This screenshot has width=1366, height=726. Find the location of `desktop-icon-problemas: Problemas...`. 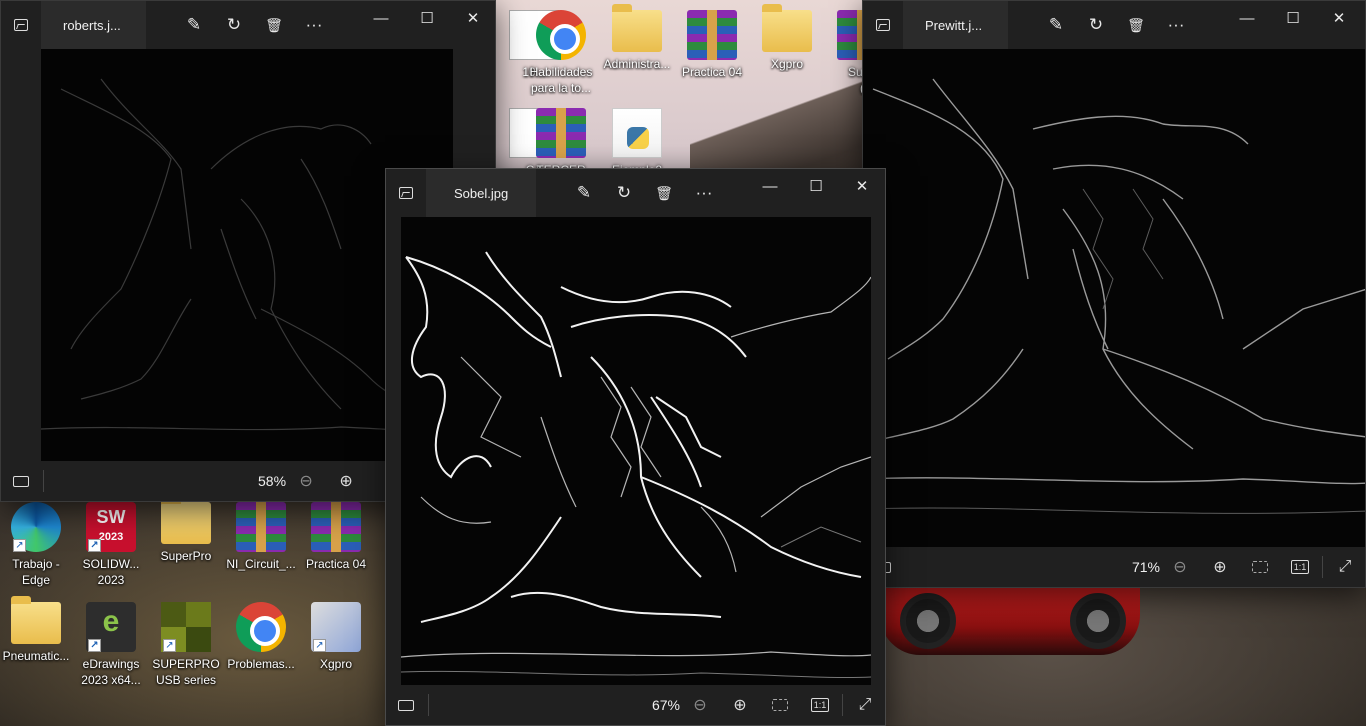

desktop-icon-problemas: Problemas... is located at coordinates (261, 637).